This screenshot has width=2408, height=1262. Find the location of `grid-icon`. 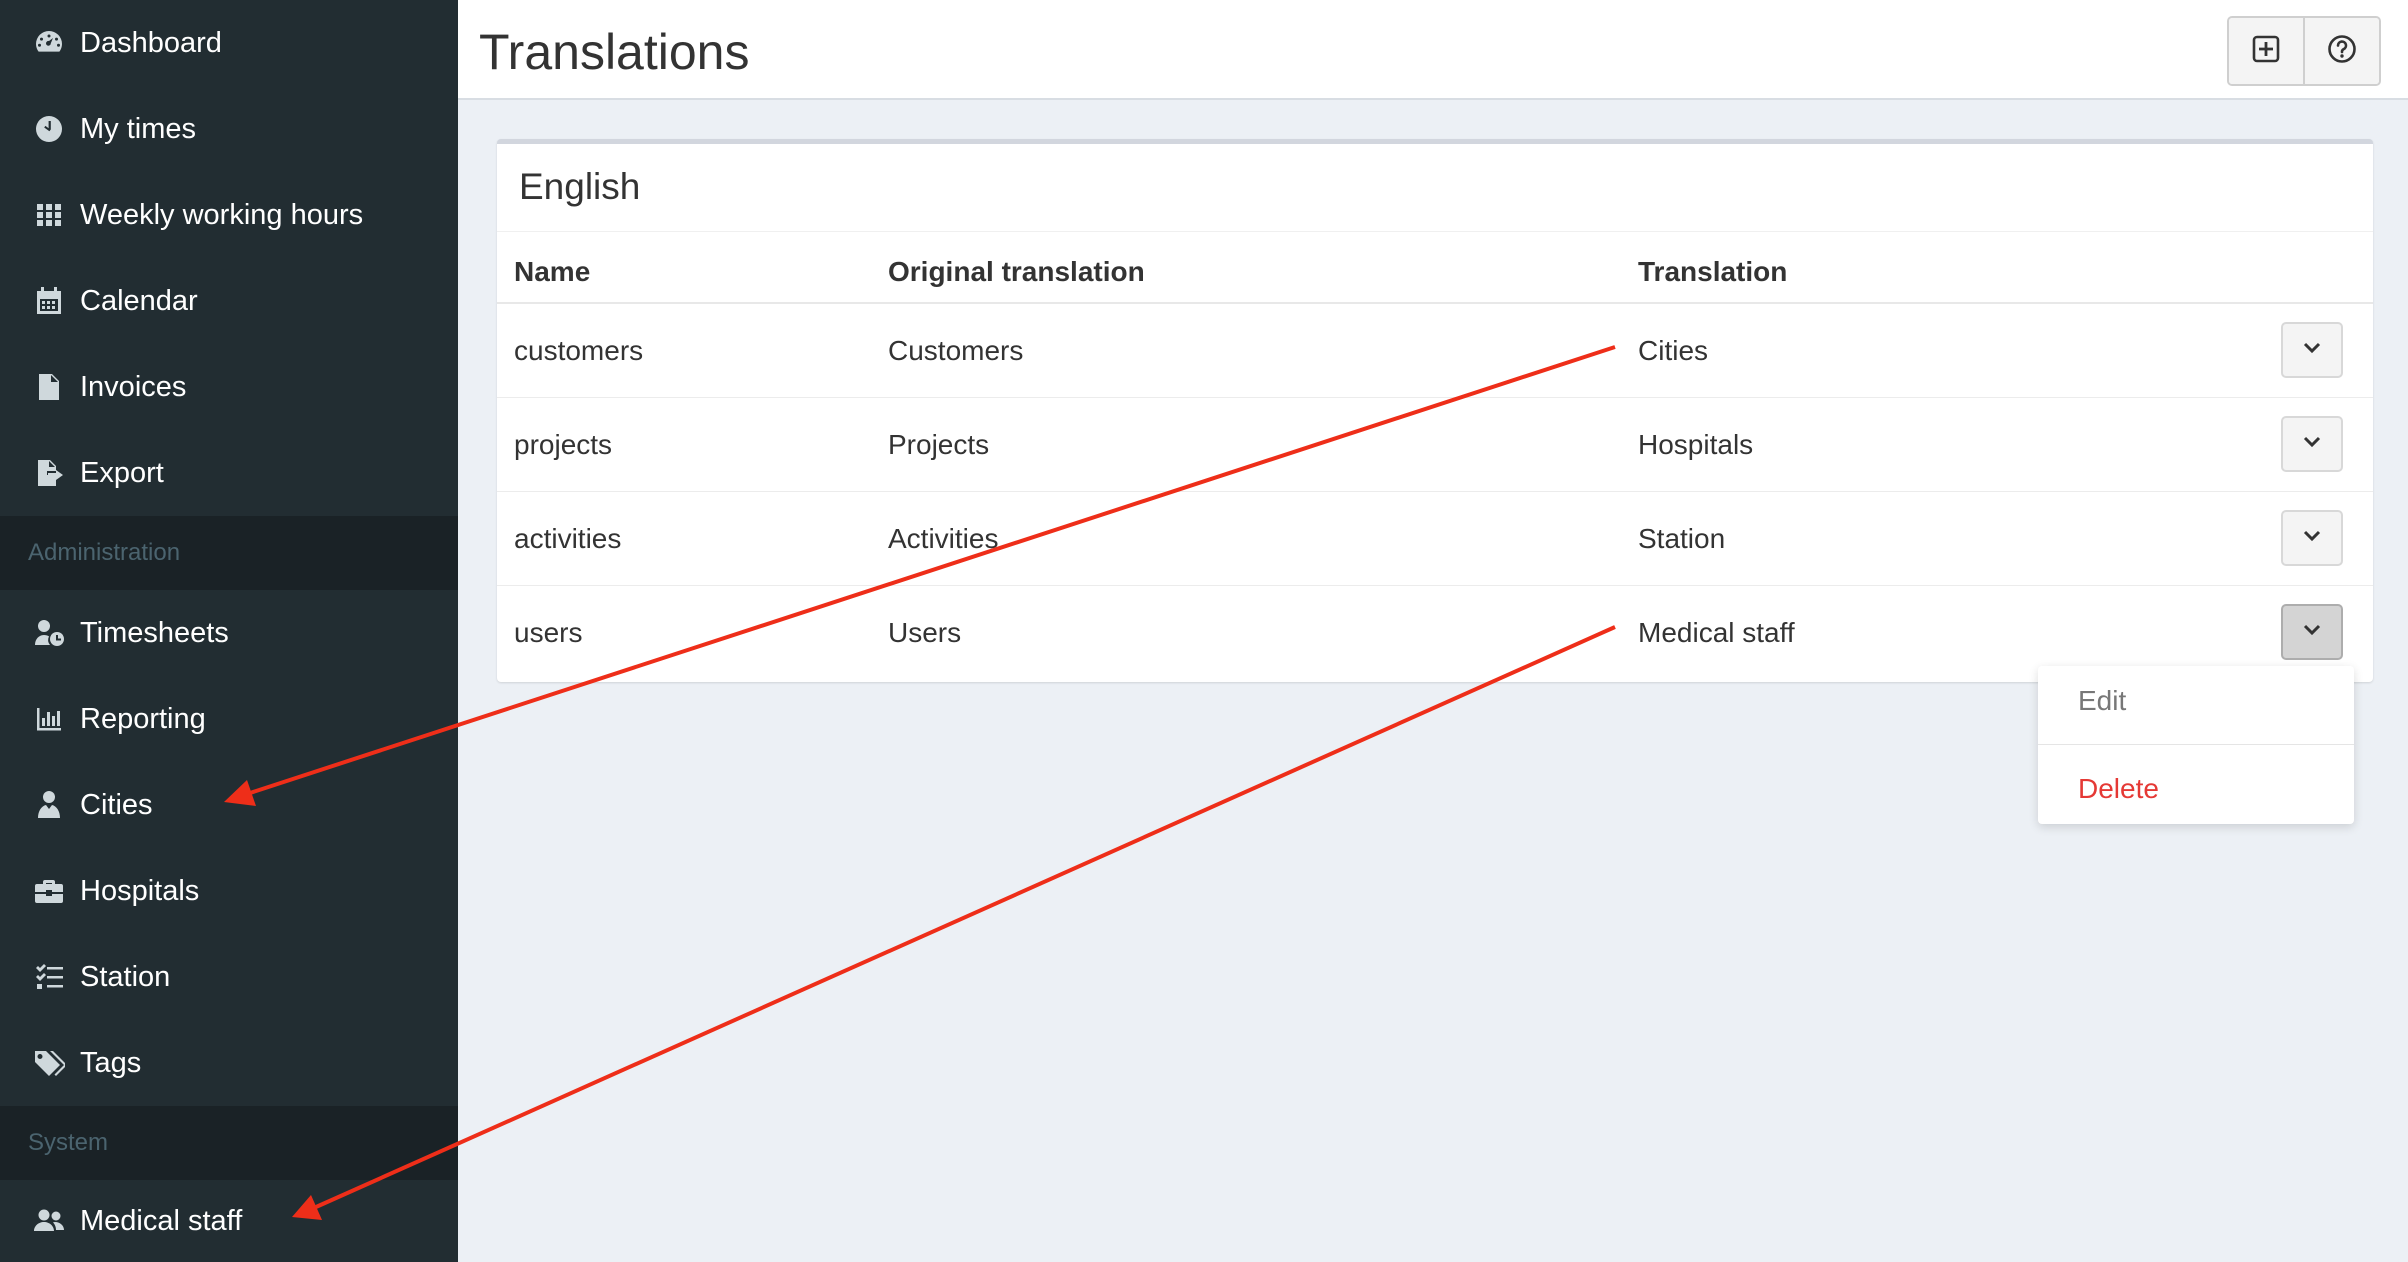

grid-icon is located at coordinates (49, 215).